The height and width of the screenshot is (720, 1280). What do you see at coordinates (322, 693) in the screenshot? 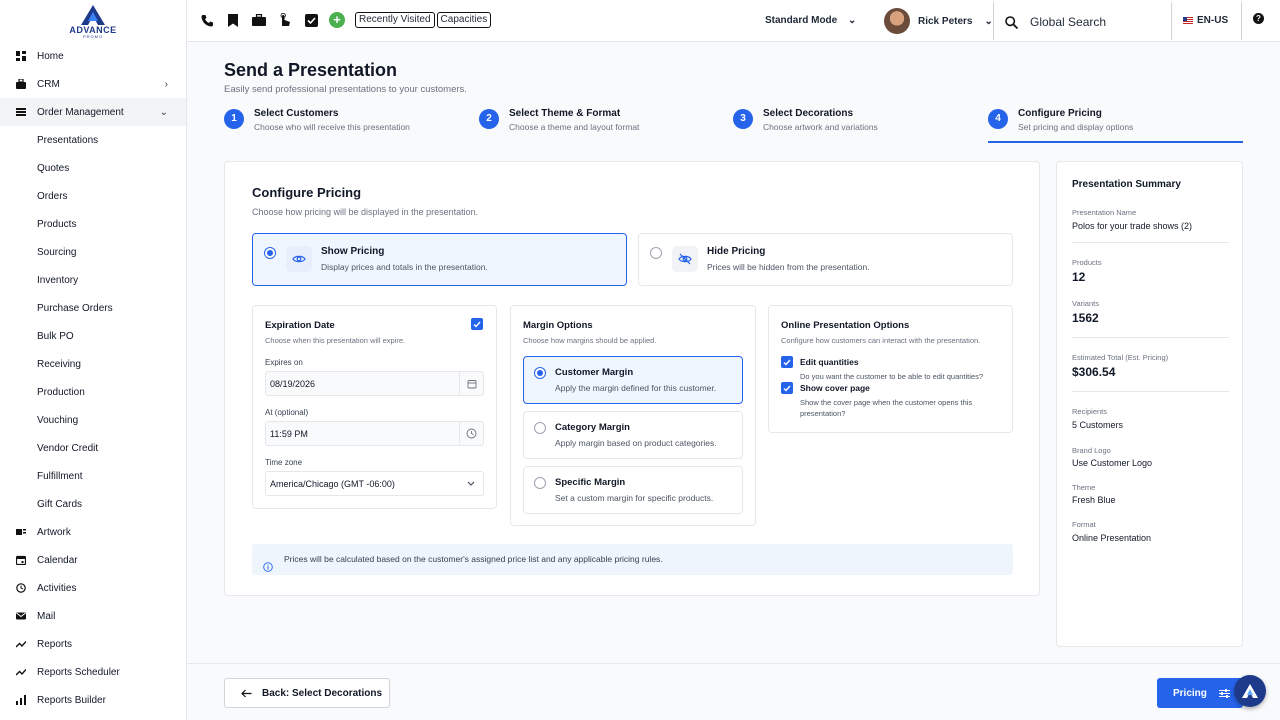
I see `back-label: Back: Select Decorations` at bounding box center [322, 693].